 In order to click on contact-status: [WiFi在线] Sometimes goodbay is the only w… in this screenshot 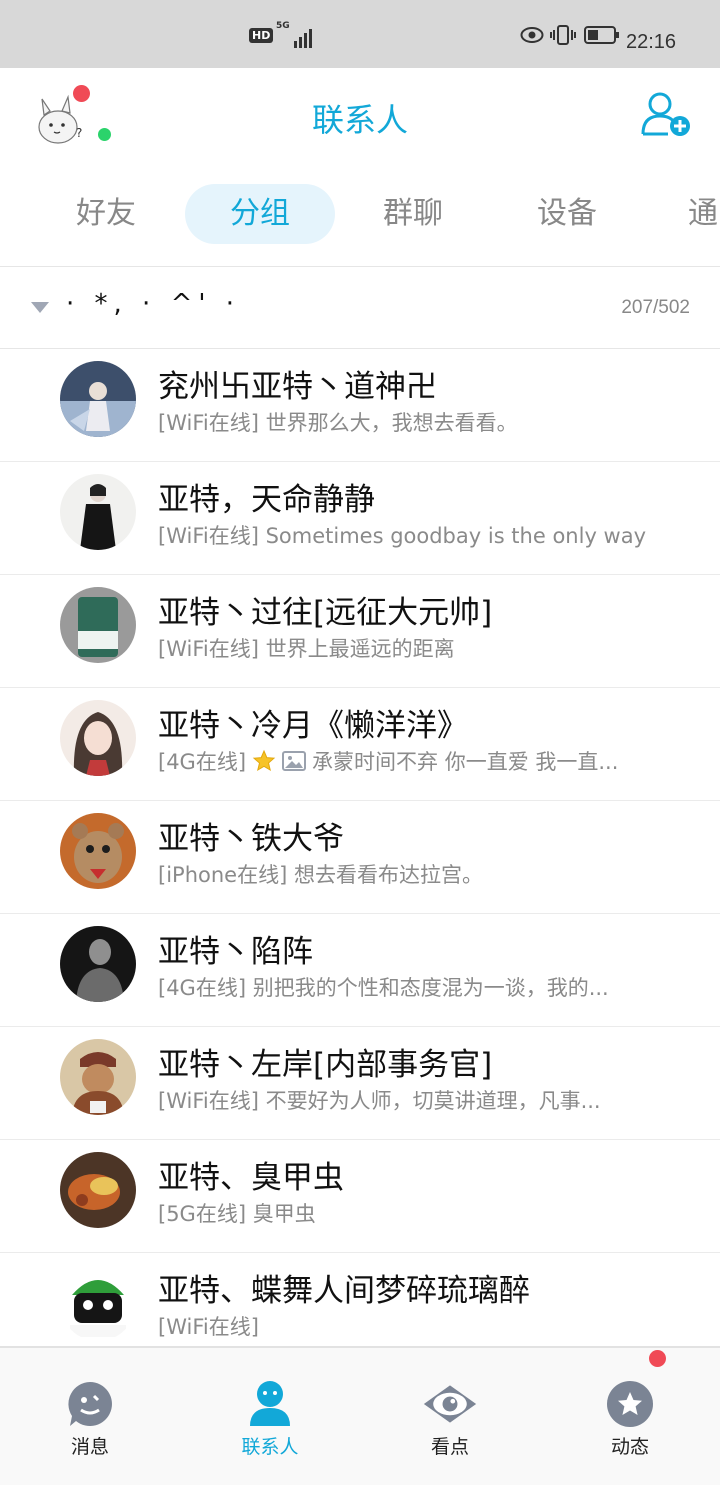, I will do `click(423, 535)`.